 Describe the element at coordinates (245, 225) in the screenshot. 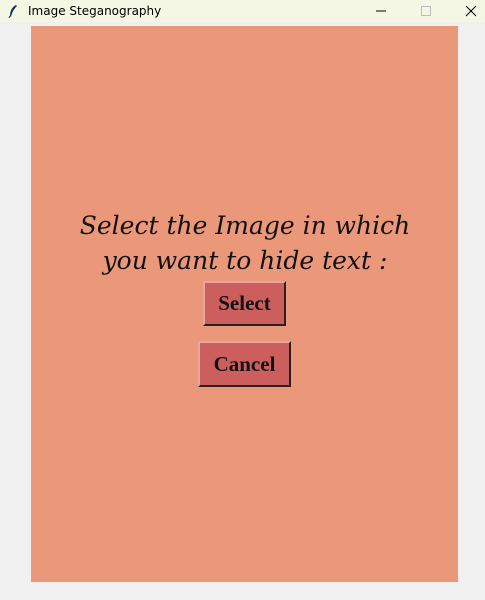

I see `prompt-line-1: Select the Image in which` at that location.